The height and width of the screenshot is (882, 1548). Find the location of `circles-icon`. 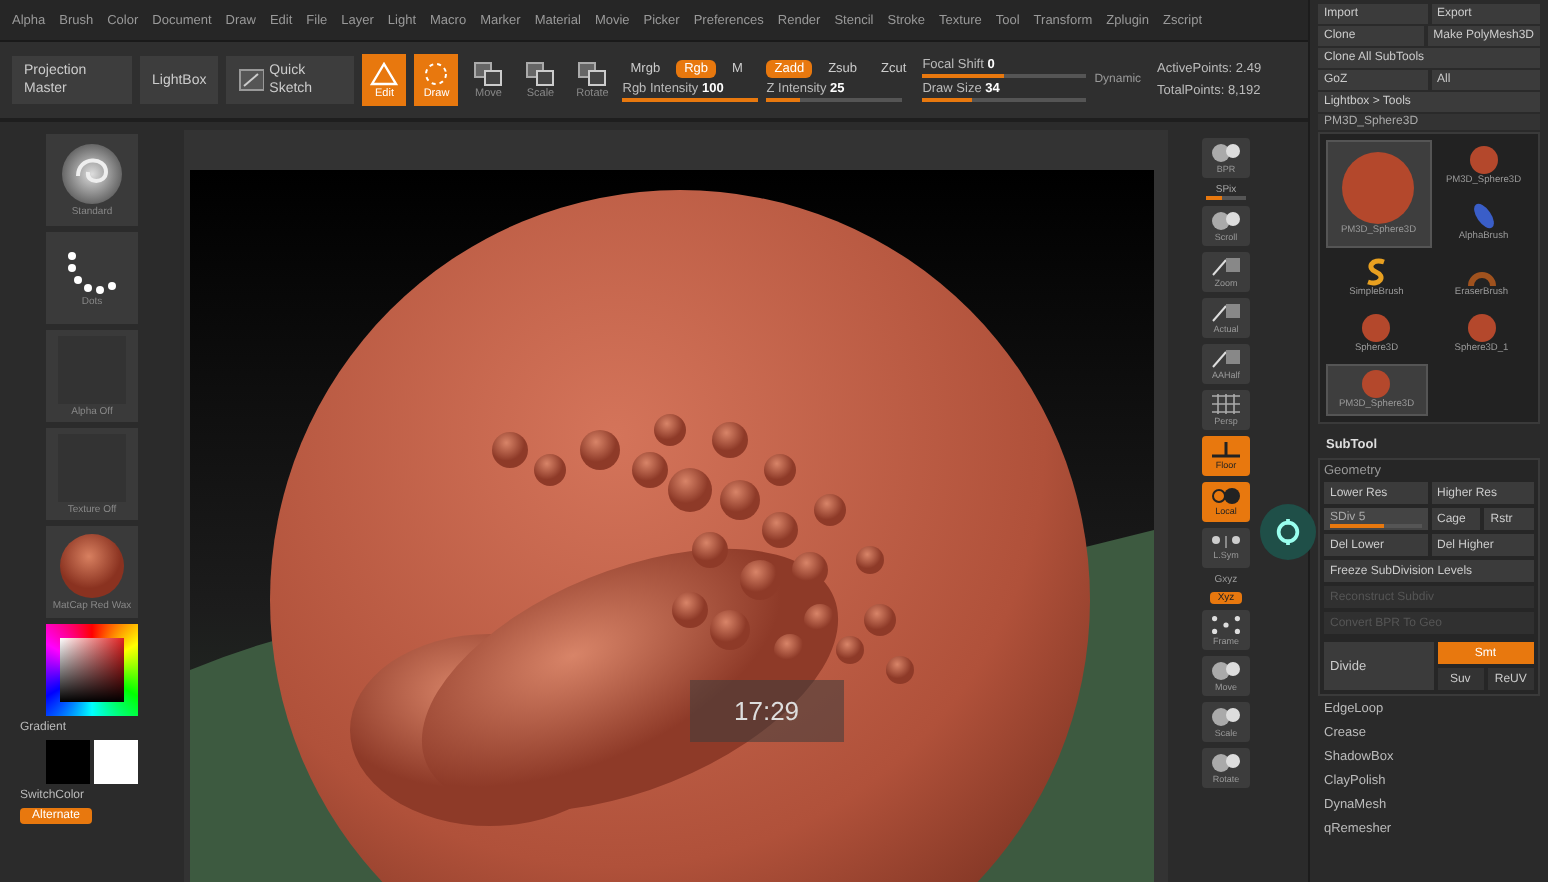

circles-icon is located at coordinates (1226, 496).